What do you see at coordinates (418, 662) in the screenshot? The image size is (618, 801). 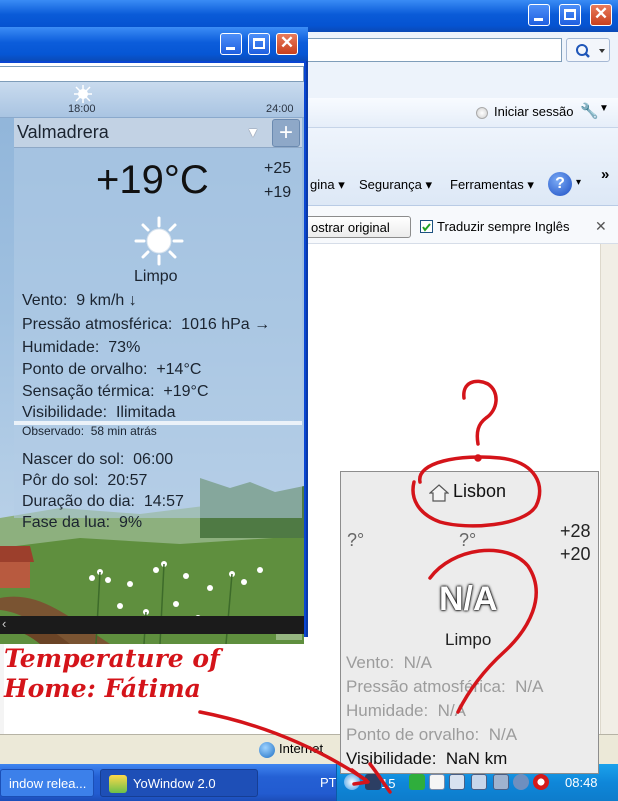 I see `lisbon-wind-value: N/A` at bounding box center [418, 662].